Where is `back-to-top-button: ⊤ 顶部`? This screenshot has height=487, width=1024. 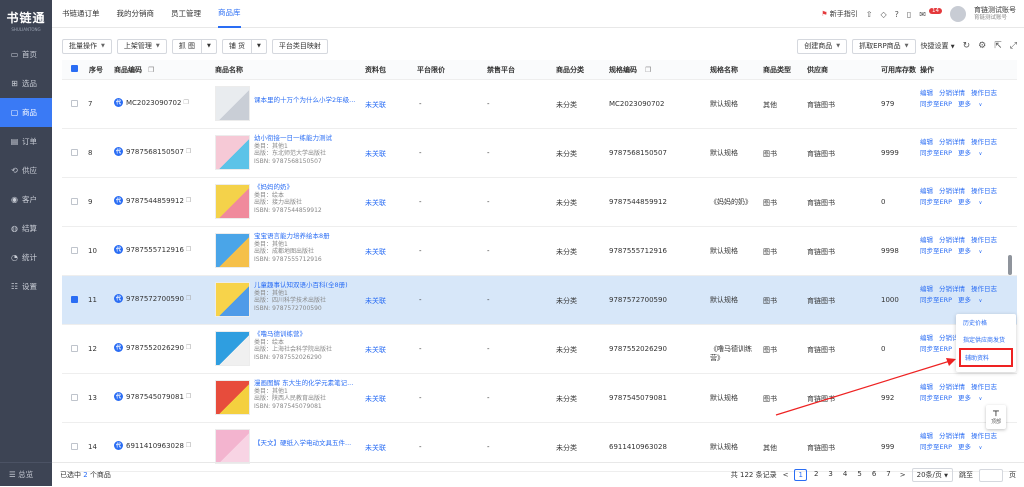
back-to-top-button: ⊤ 顶部 is located at coordinates (996, 417).